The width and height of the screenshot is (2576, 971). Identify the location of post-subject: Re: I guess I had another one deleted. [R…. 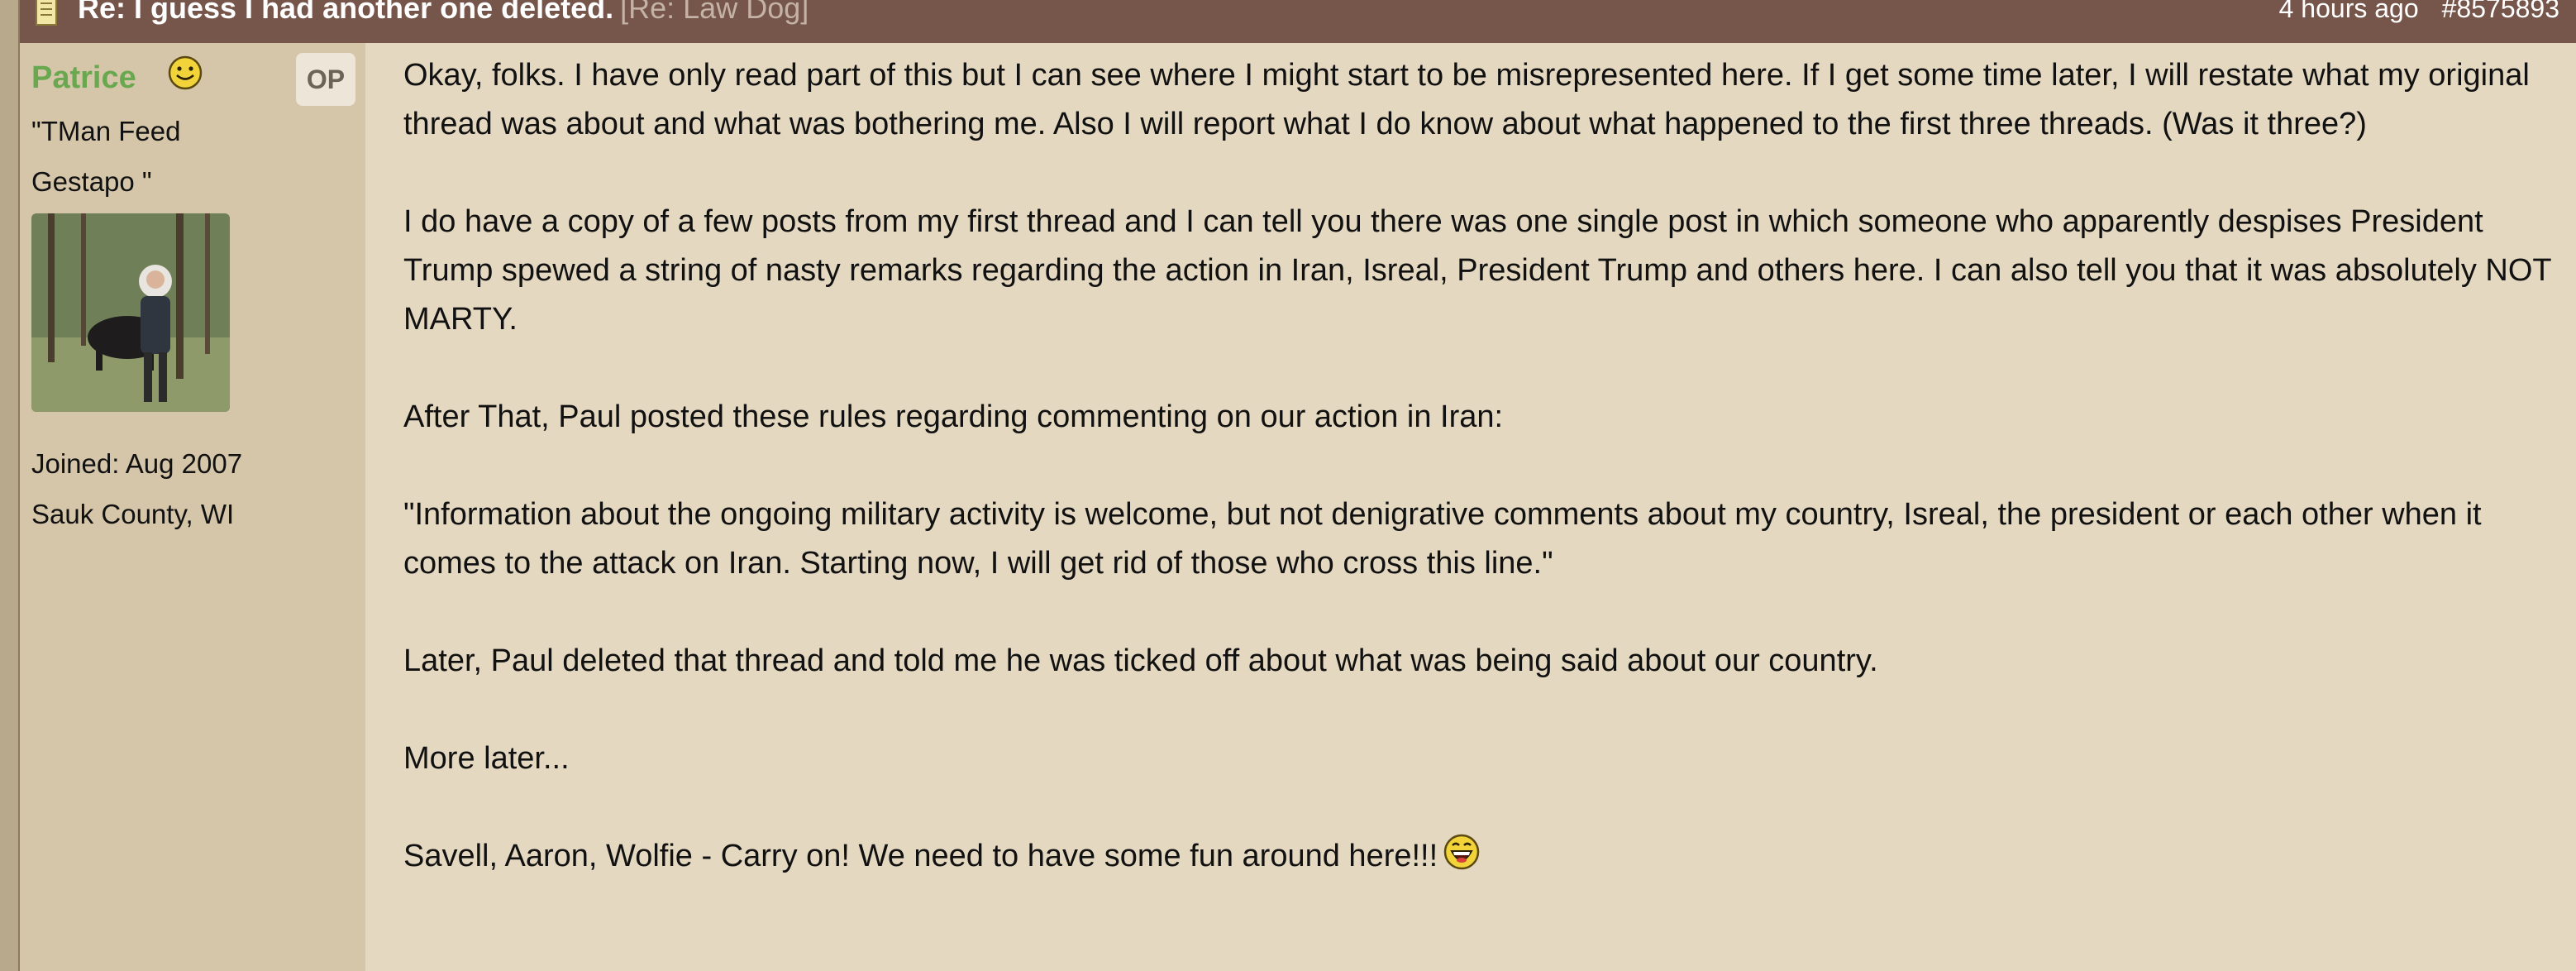
(443, 13).